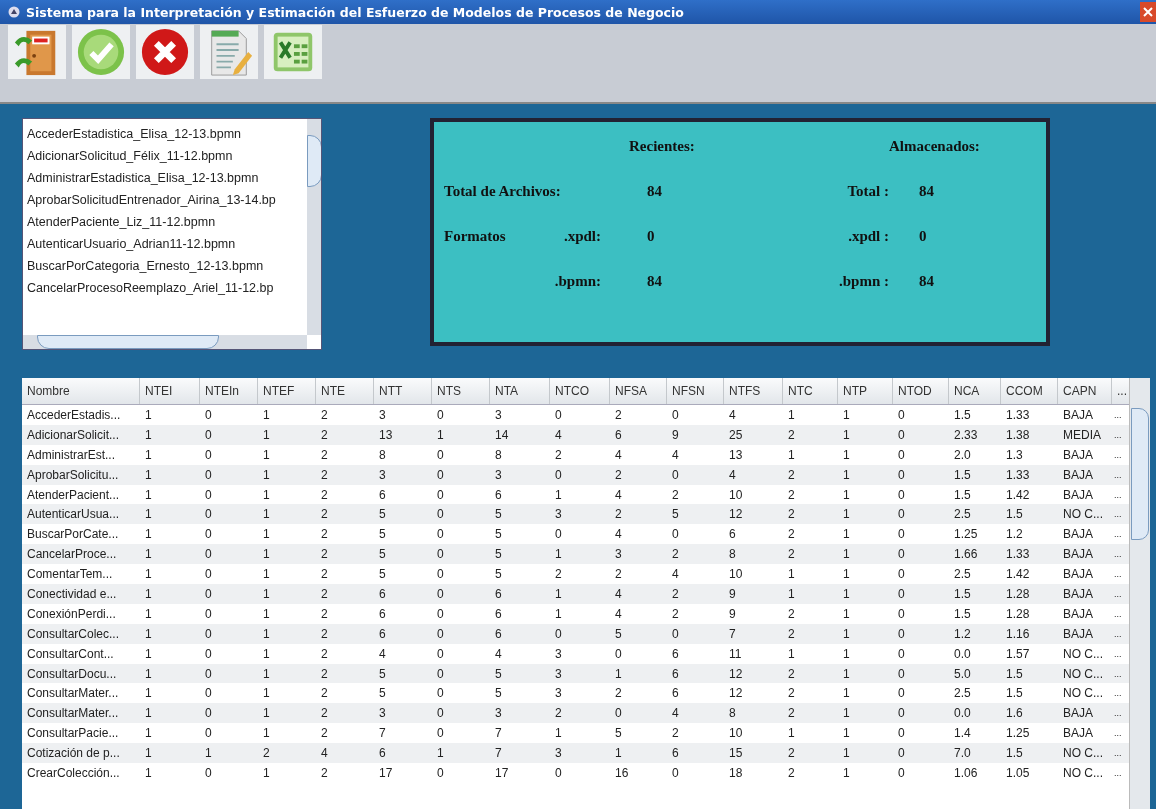  What do you see at coordinates (966, 774) in the screenshot?
I see `table-cell-text: 1.06` at bounding box center [966, 774].